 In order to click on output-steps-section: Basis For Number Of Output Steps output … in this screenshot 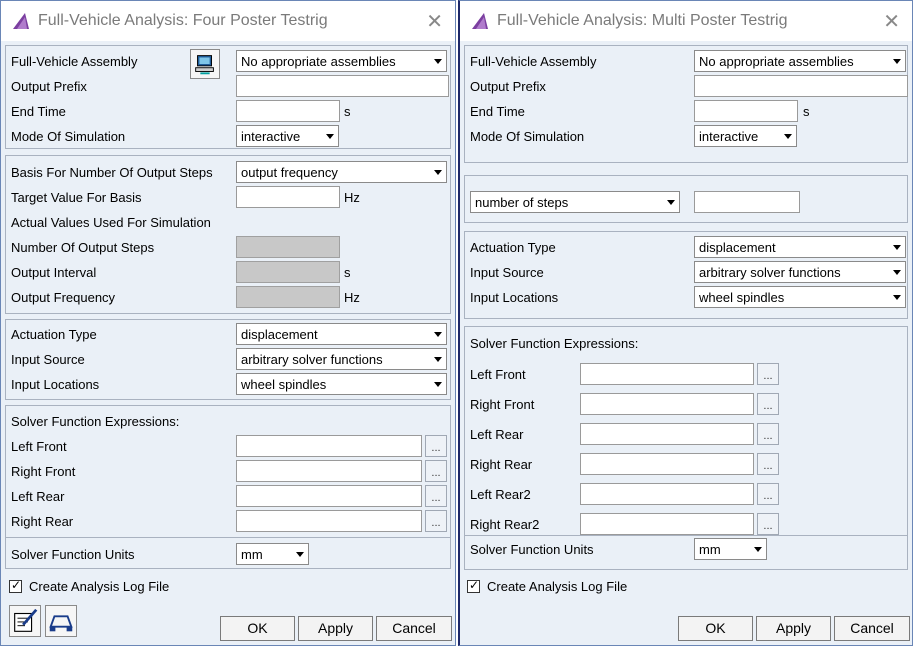, I will do `click(228, 234)`.